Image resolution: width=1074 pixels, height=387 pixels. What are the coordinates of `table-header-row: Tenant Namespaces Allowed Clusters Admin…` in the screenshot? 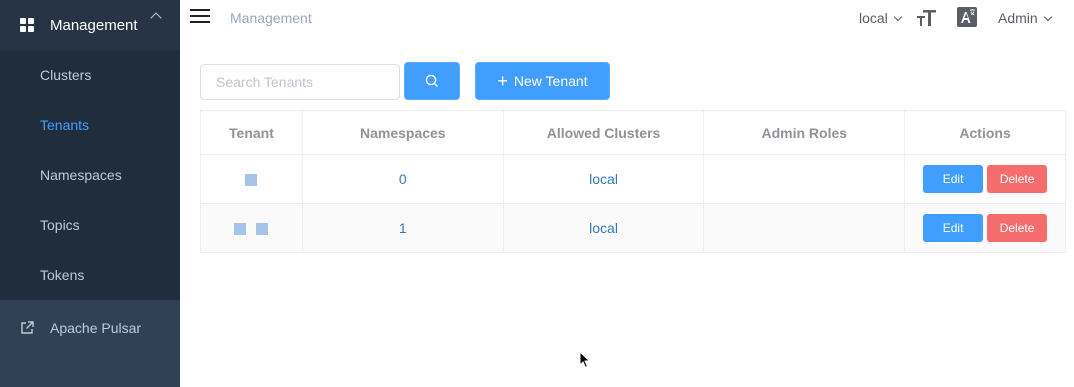 It's located at (633, 132).